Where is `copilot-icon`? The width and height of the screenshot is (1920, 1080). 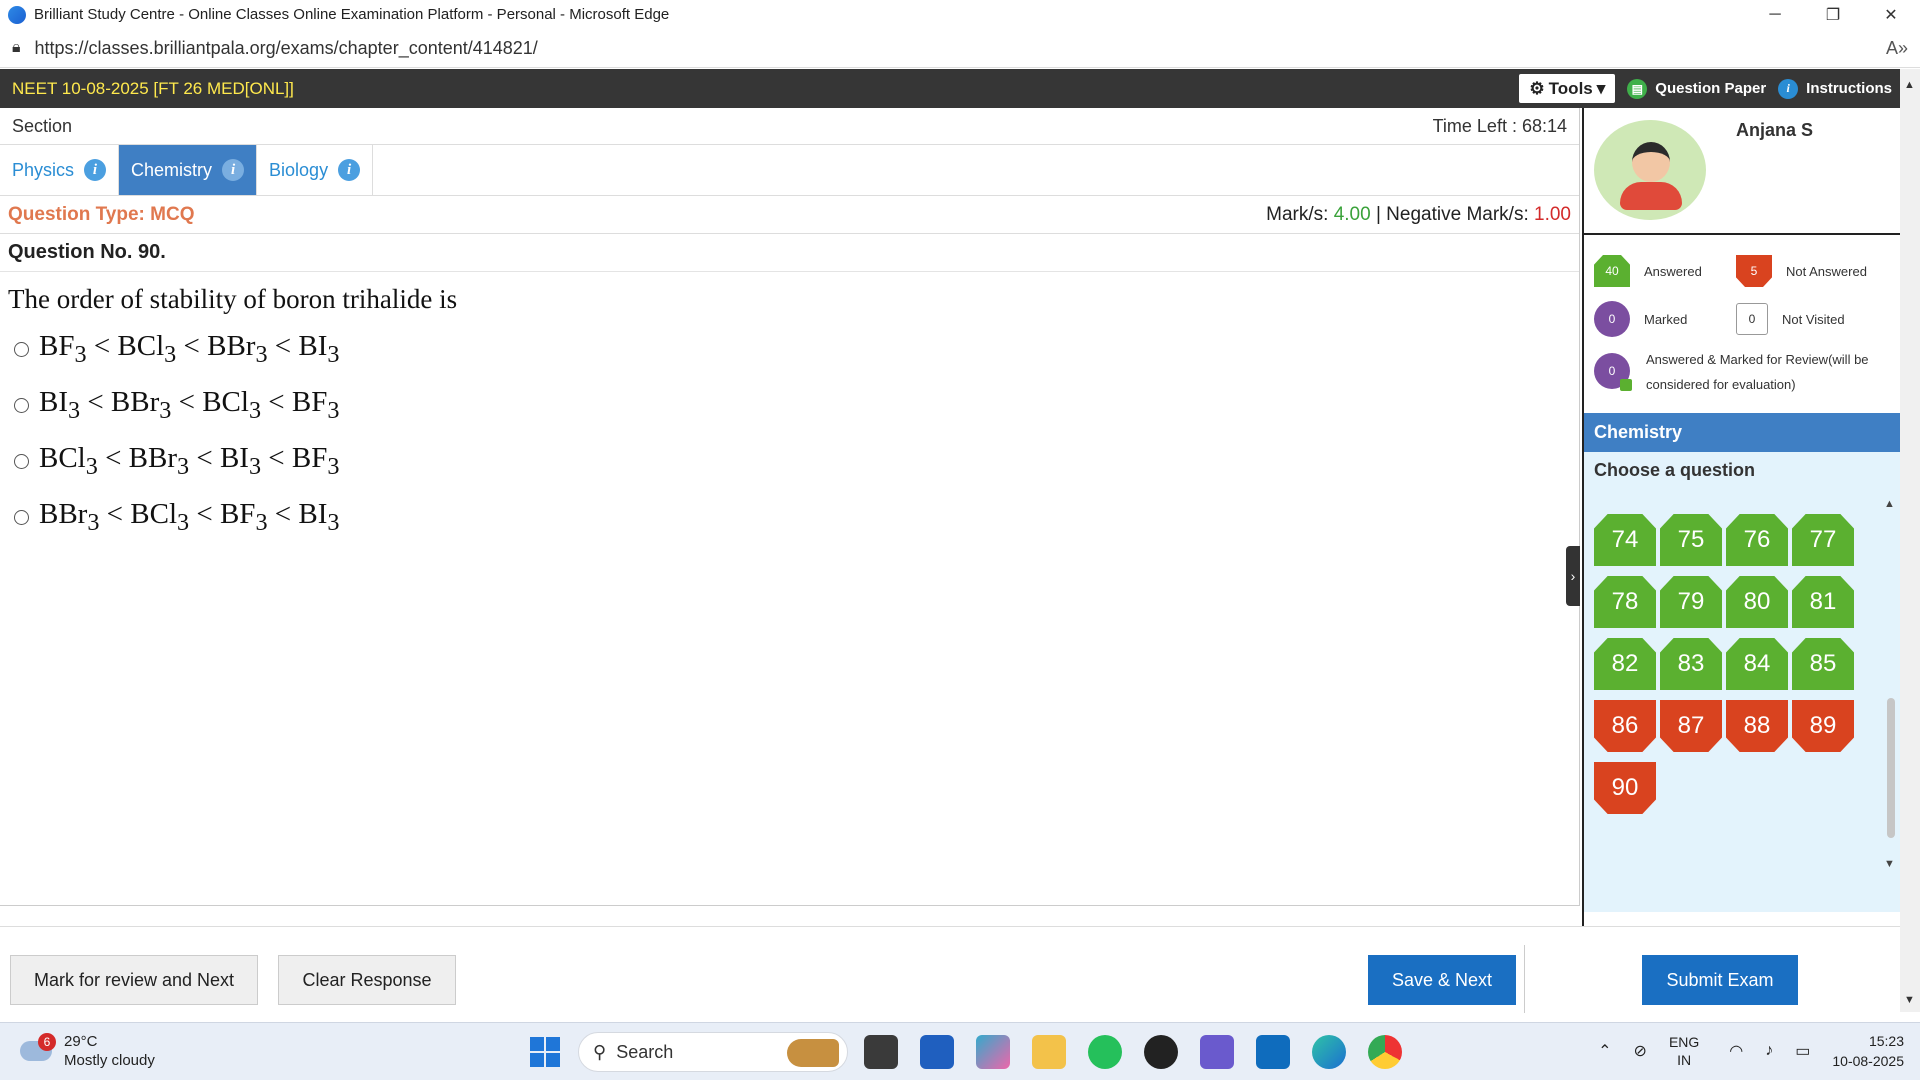
copilot-icon is located at coordinates (993, 1052).